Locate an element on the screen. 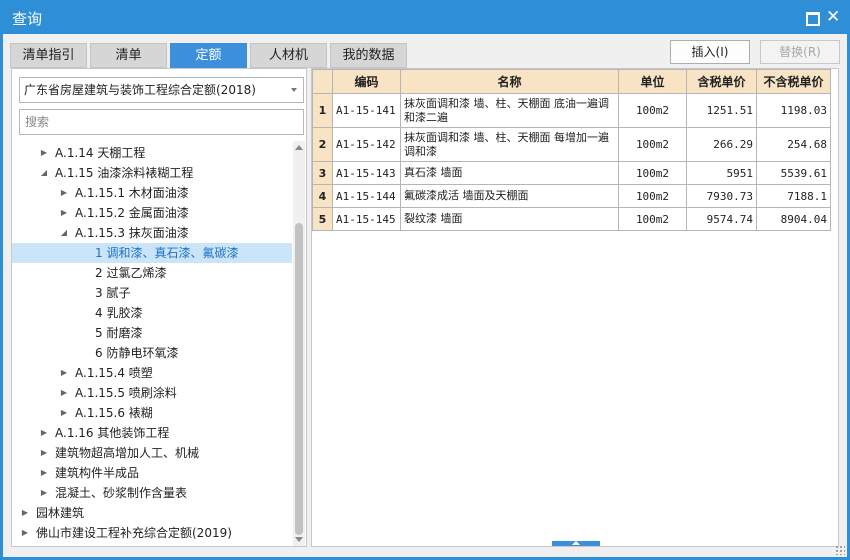  tree-node-label: 建筑物超高增加人工、机械 is located at coordinates (127, 453).